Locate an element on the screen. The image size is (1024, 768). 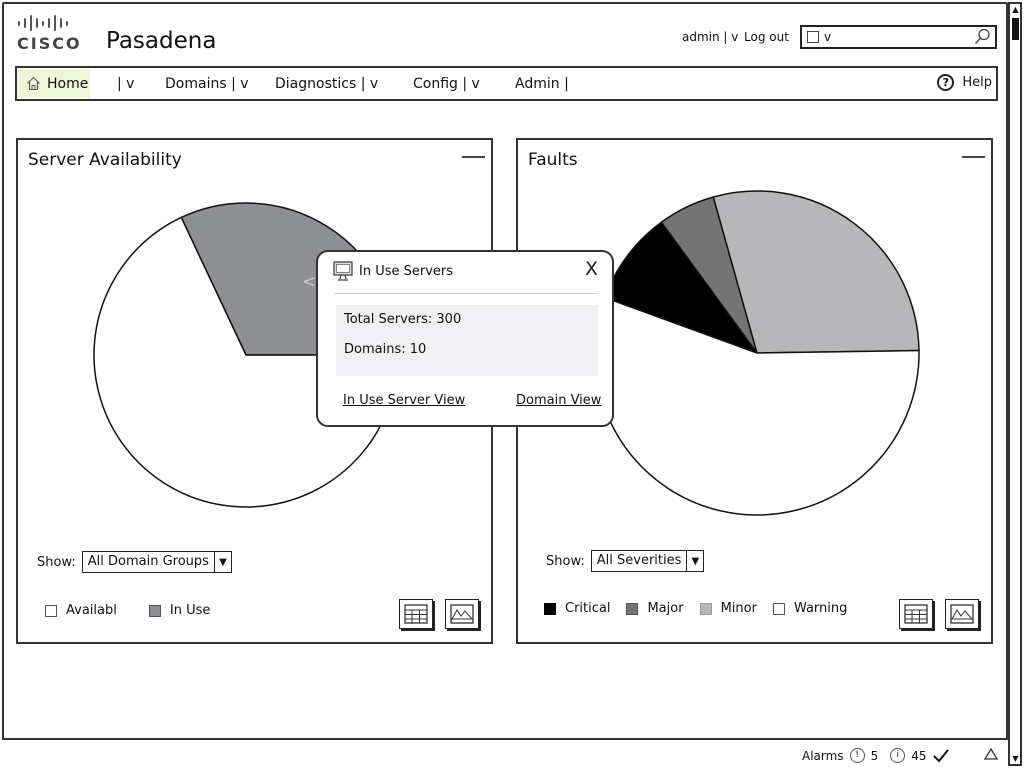
severity-select: All Severities ▼ is located at coordinates (647, 561).